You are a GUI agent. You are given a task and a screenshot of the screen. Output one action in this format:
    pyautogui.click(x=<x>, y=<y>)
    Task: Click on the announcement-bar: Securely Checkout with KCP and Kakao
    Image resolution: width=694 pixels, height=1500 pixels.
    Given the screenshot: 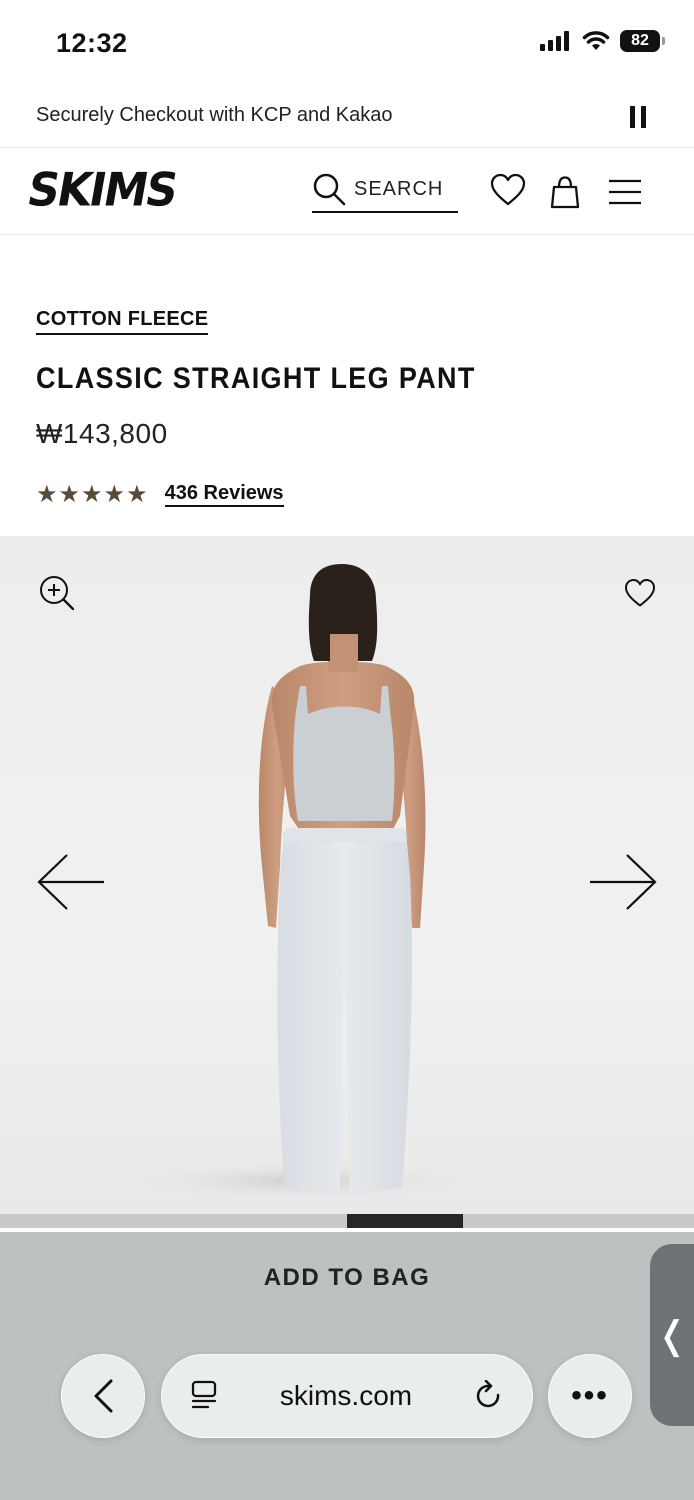 What is the action you would take?
    pyautogui.click(x=347, y=116)
    